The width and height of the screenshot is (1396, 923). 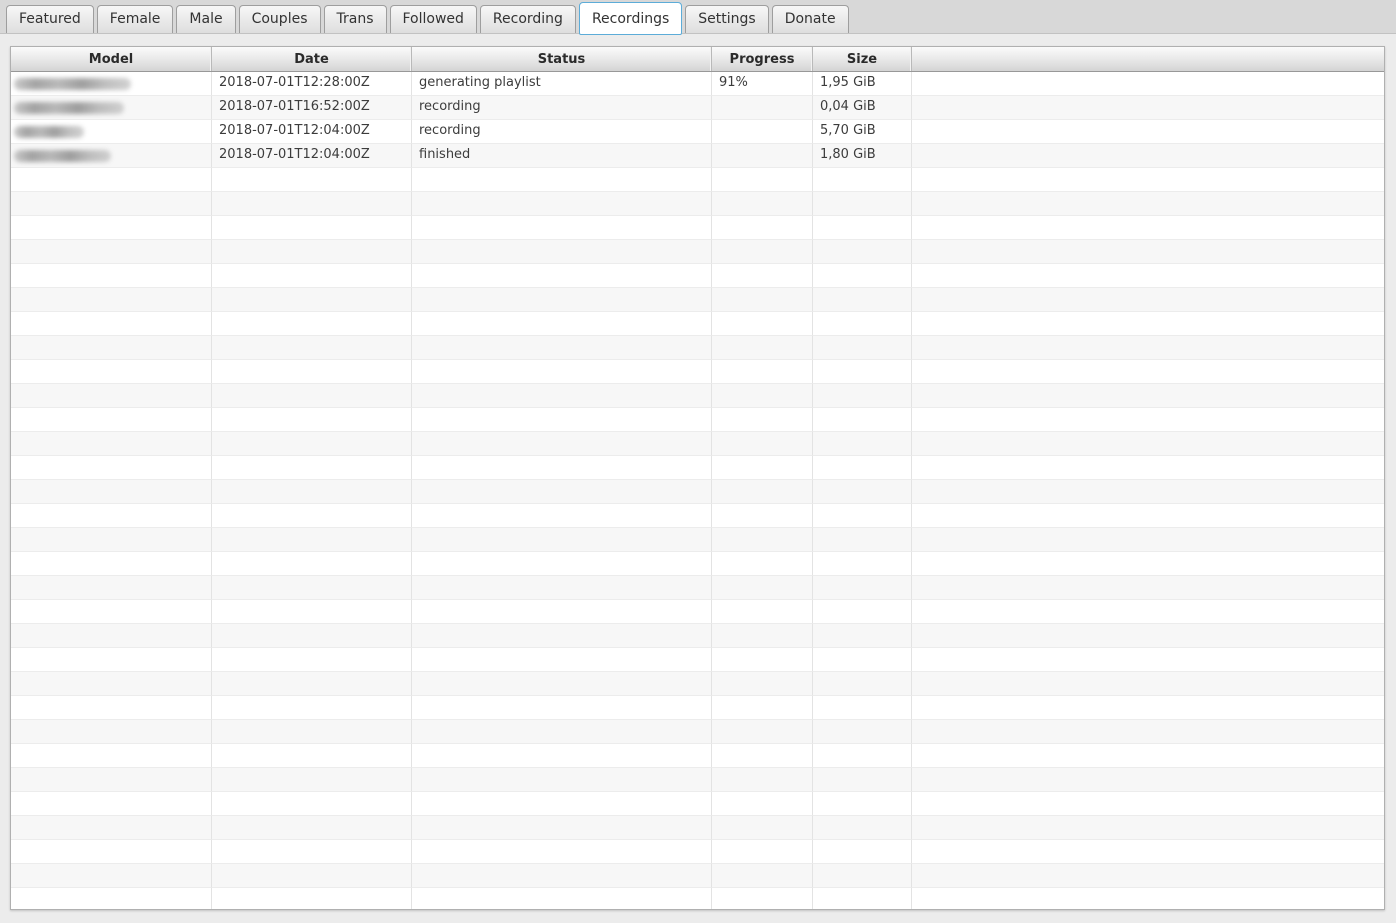 What do you see at coordinates (206, 19) in the screenshot?
I see `tab-male: Male` at bounding box center [206, 19].